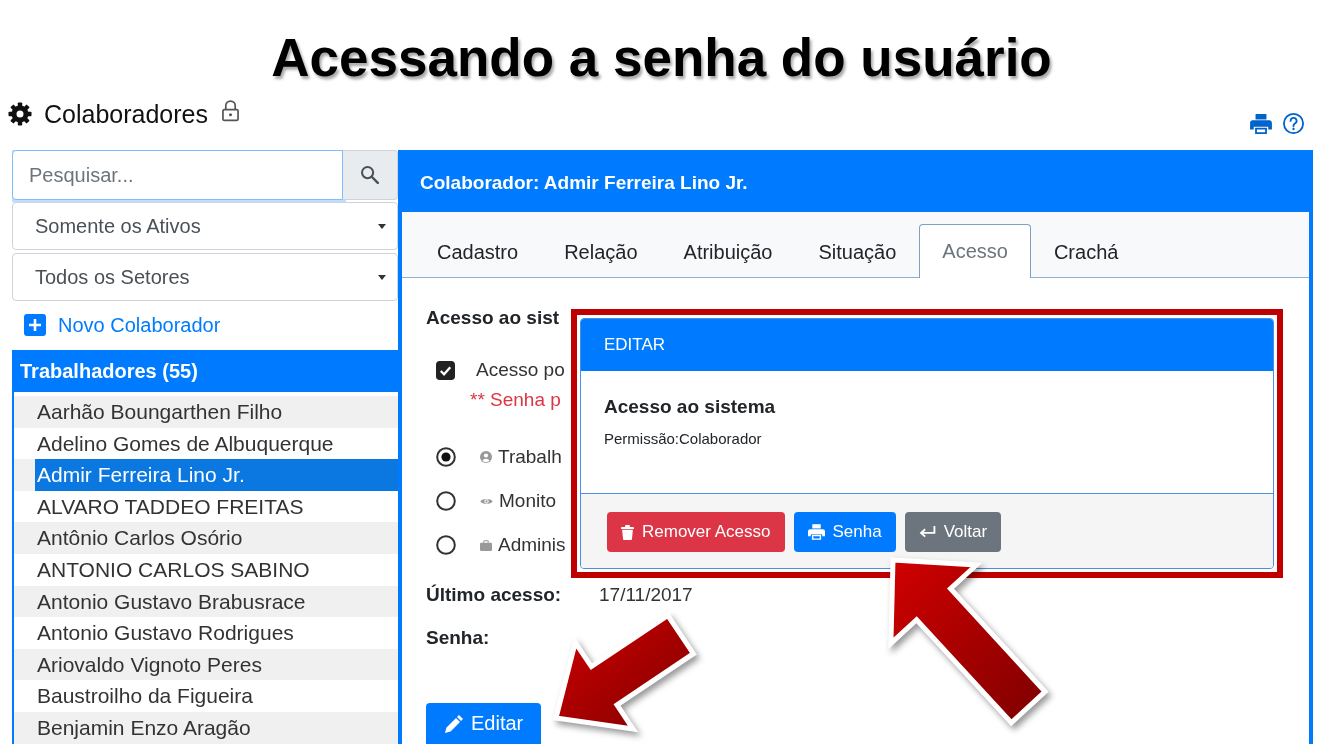  What do you see at coordinates (205, 371) in the screenshot?
I see `list-header: Trabalhadores (55)` at bounding box center [205, 371].